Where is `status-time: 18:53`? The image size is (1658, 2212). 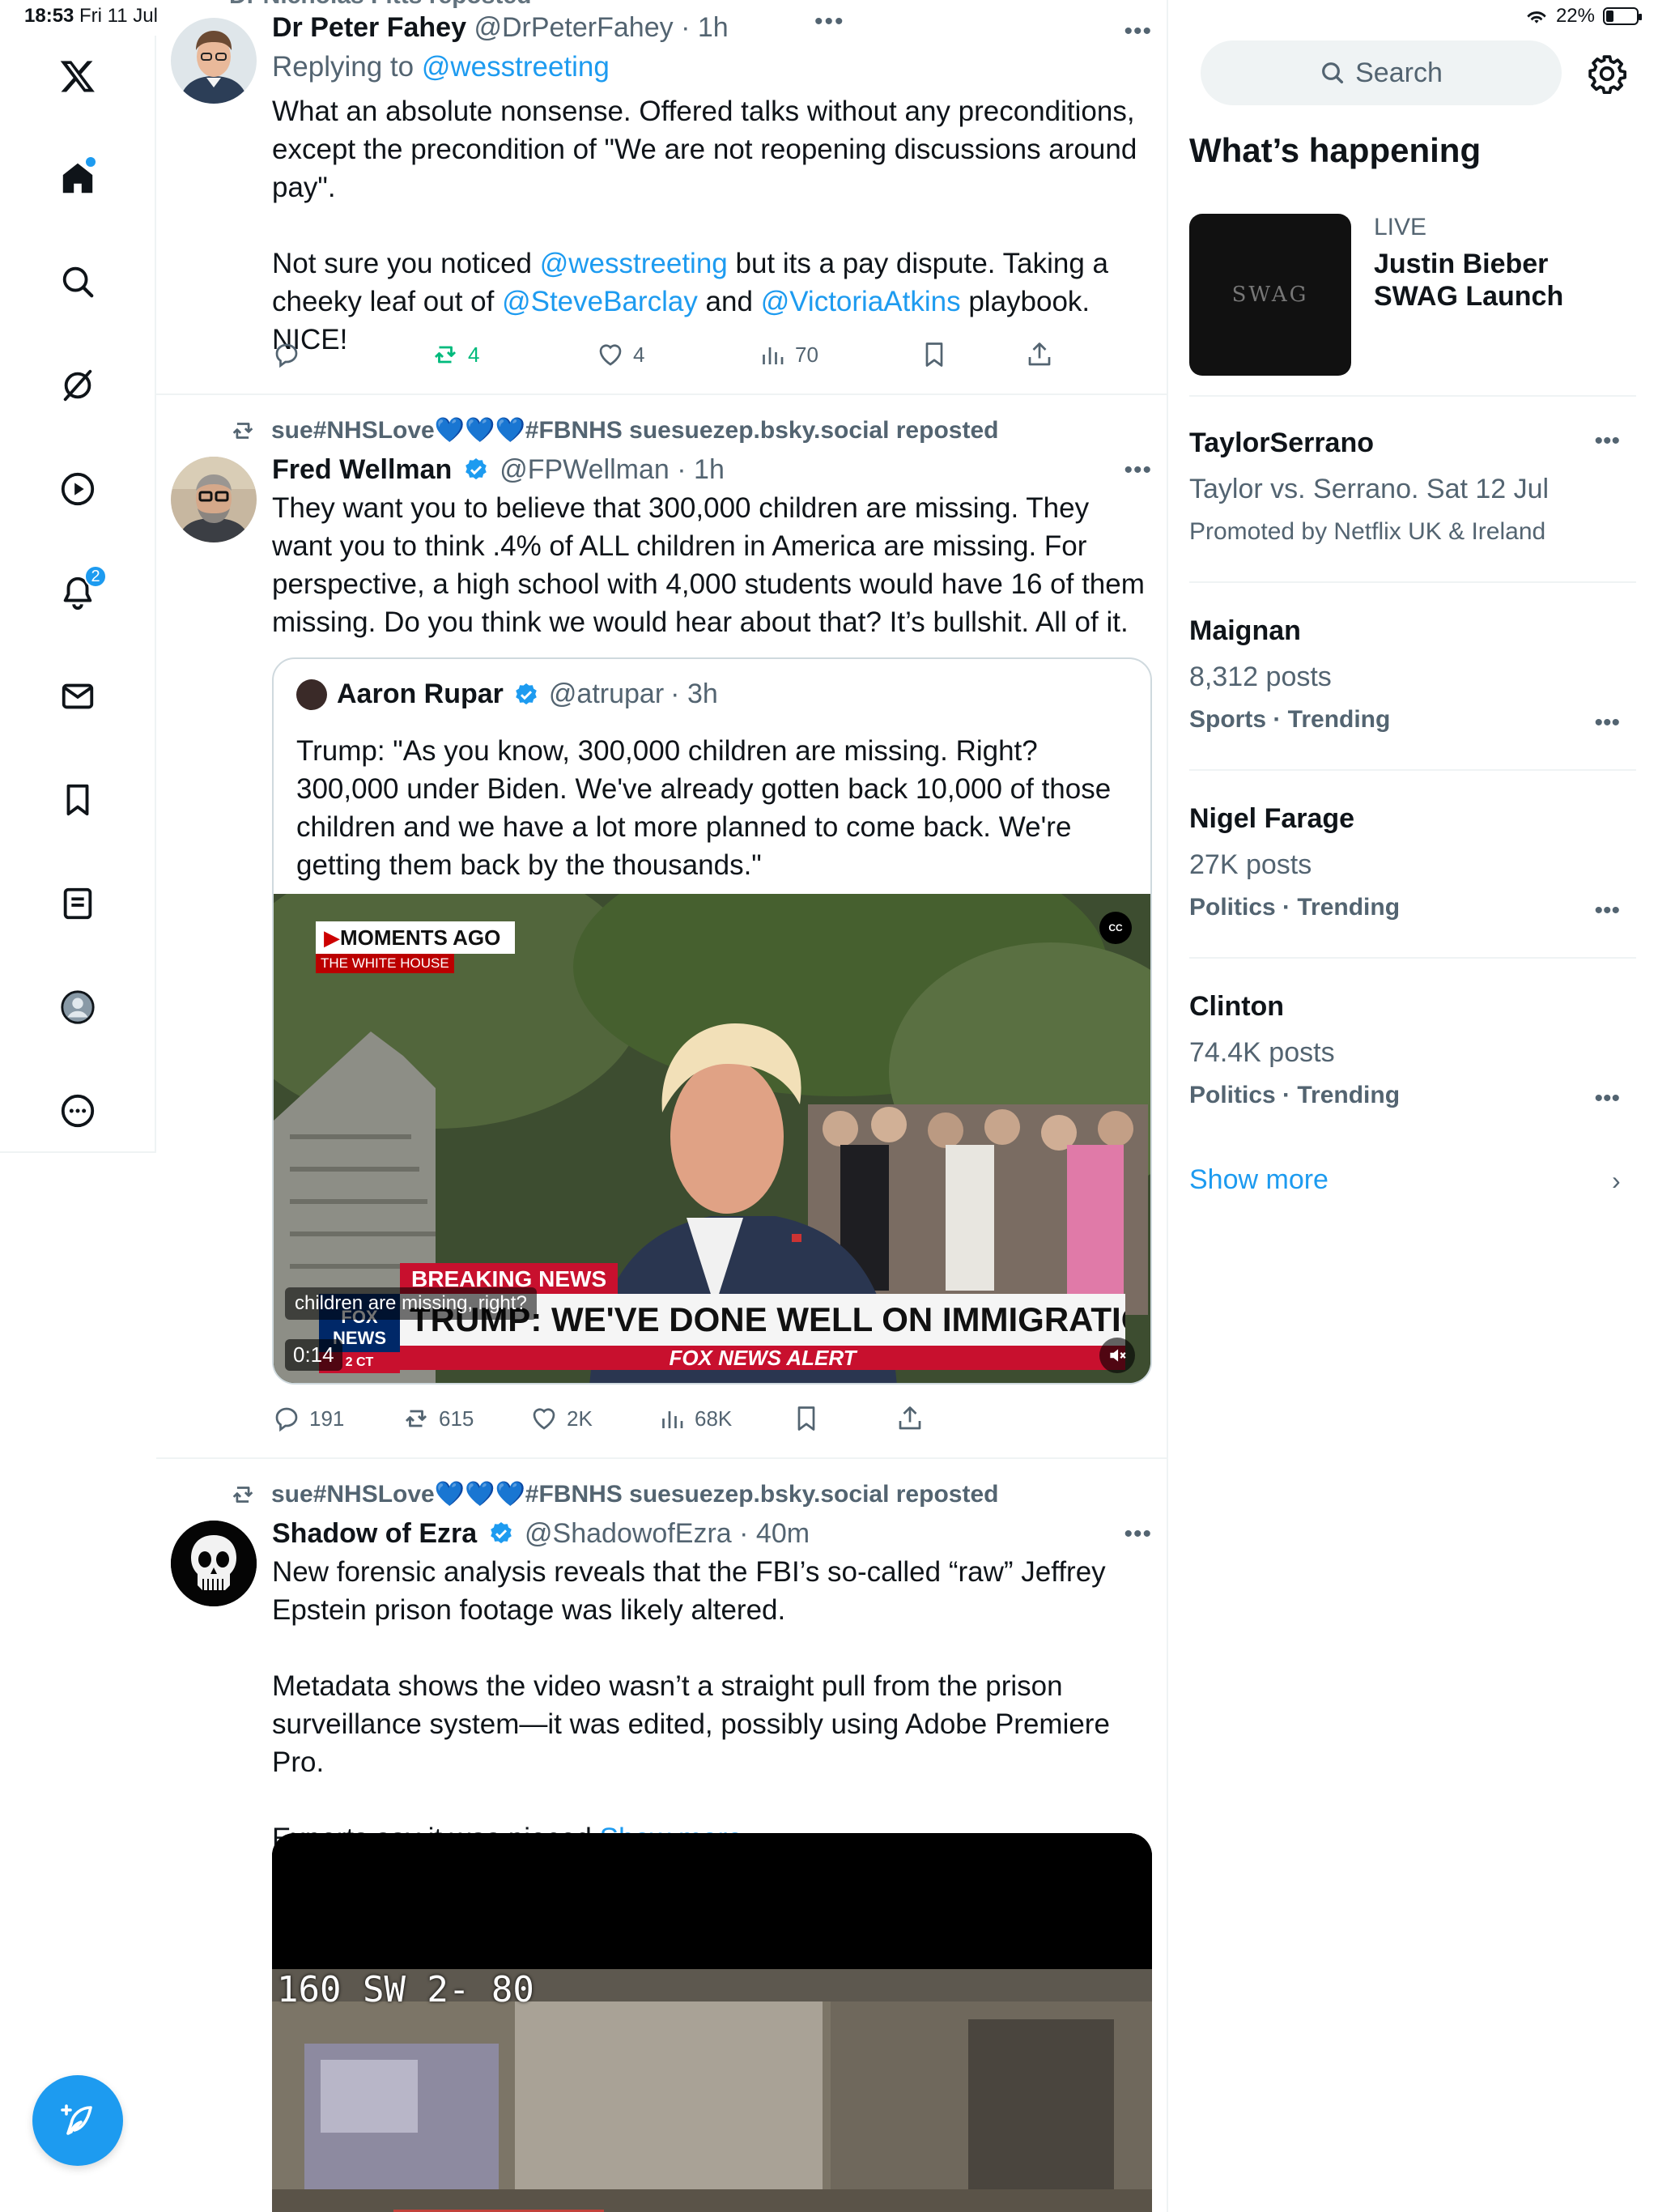
status-time: 18:53 is located at coordinates (49, 16).